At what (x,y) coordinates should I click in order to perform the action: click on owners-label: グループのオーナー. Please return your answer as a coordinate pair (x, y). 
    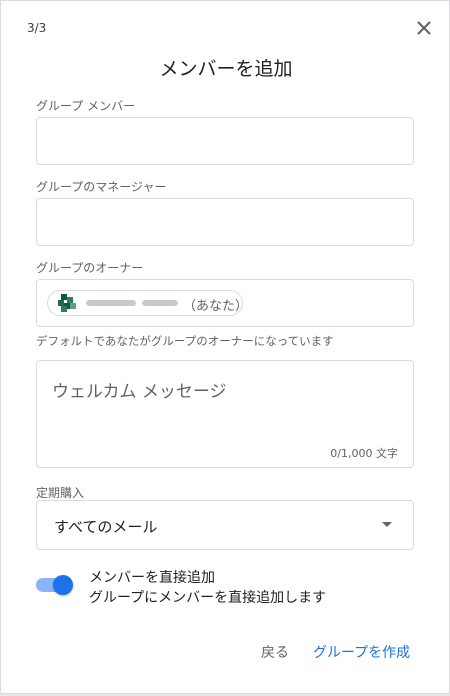
    Looking at the image, I should click on (90, 268).